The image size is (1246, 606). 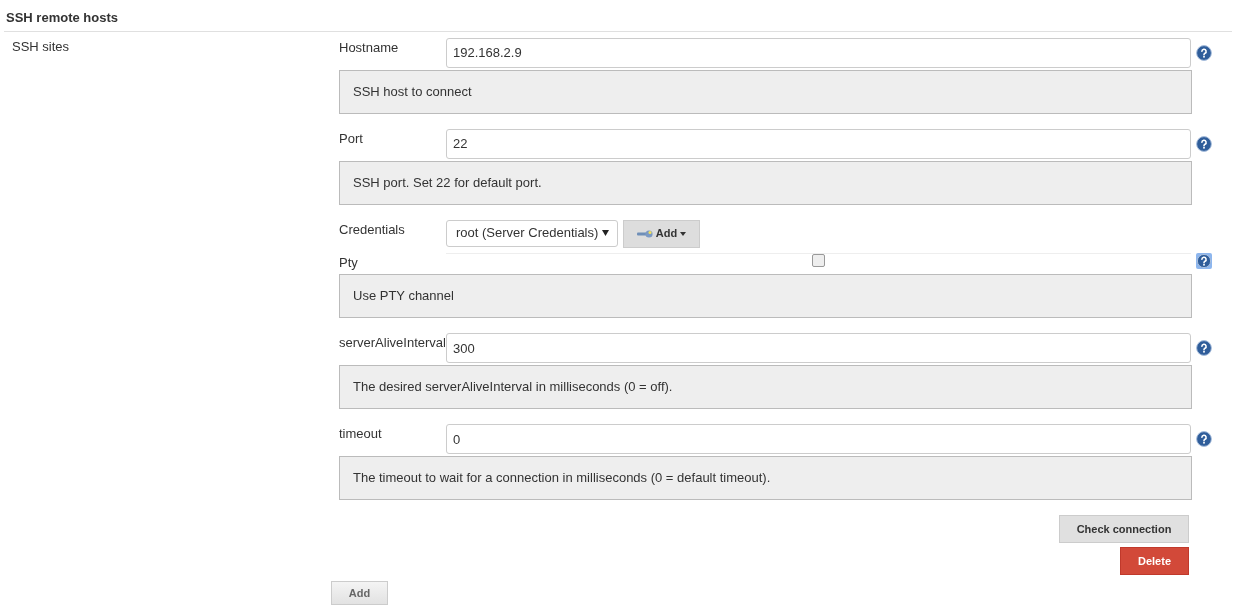 What do you see at coordinates (513, 387) in the screenshot?
I see `help-text: The desired serverAliveInterval in milliseconds (0 = off).` at bounding box center [513, 387].